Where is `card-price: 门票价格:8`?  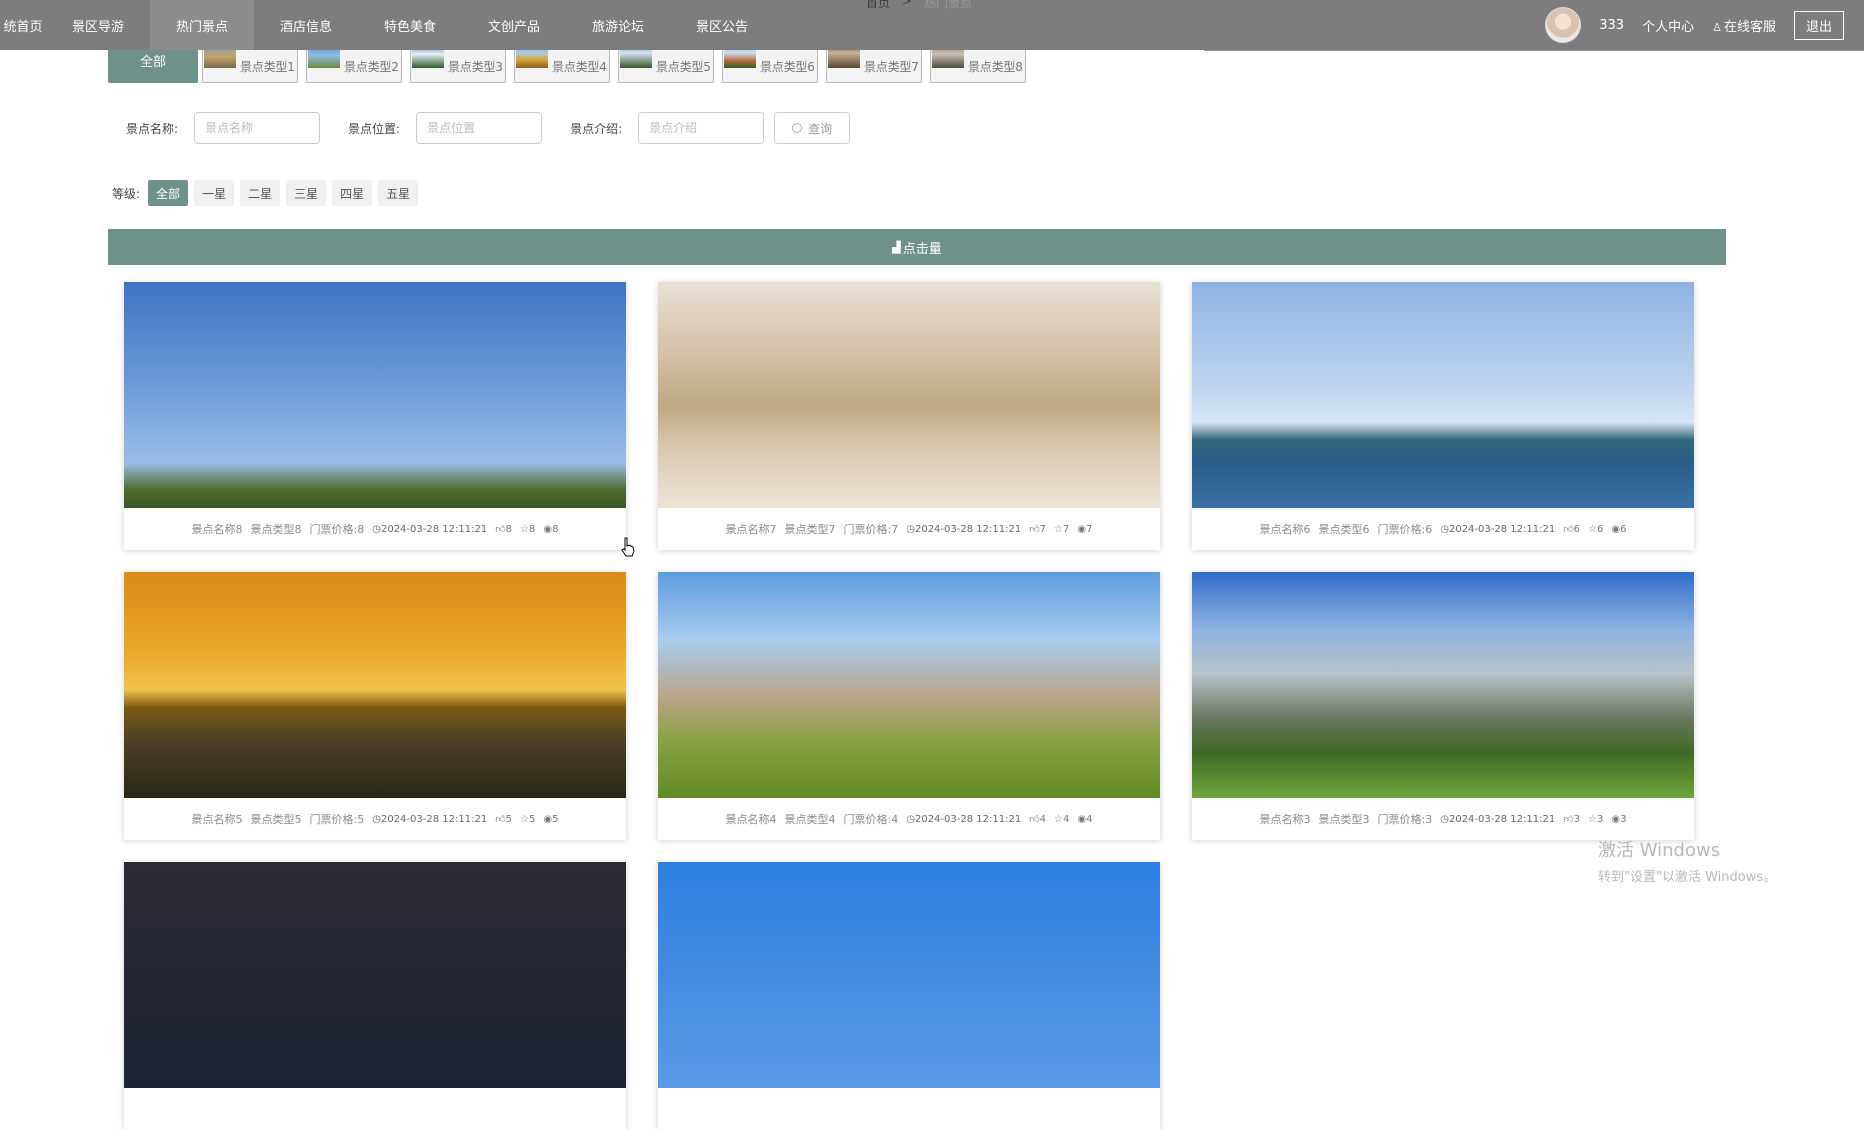
card-price: 门票价格:8 is located at coordinates (337, 529).